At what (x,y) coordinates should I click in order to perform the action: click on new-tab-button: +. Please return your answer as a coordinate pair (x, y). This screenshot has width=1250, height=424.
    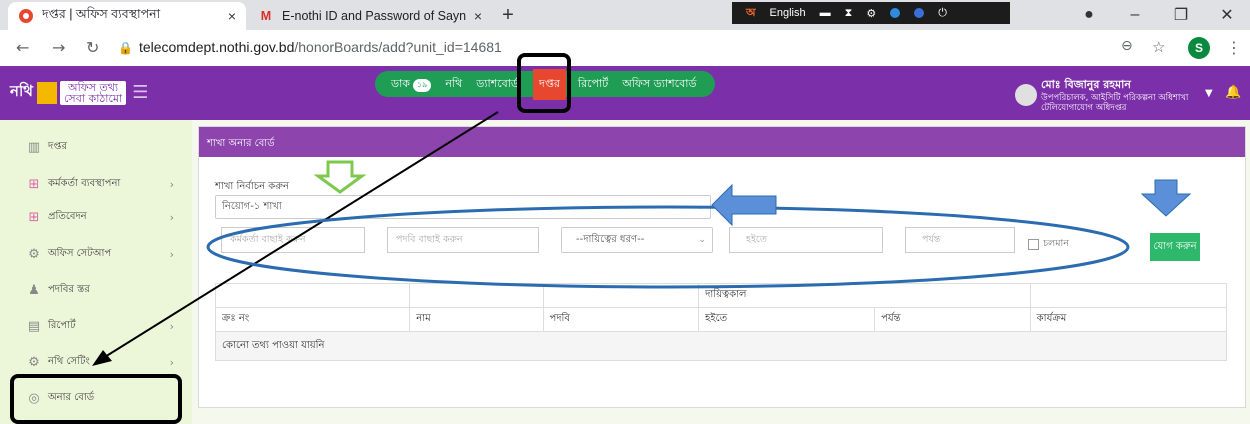
    Looking at the image, I should click on (508, 15).